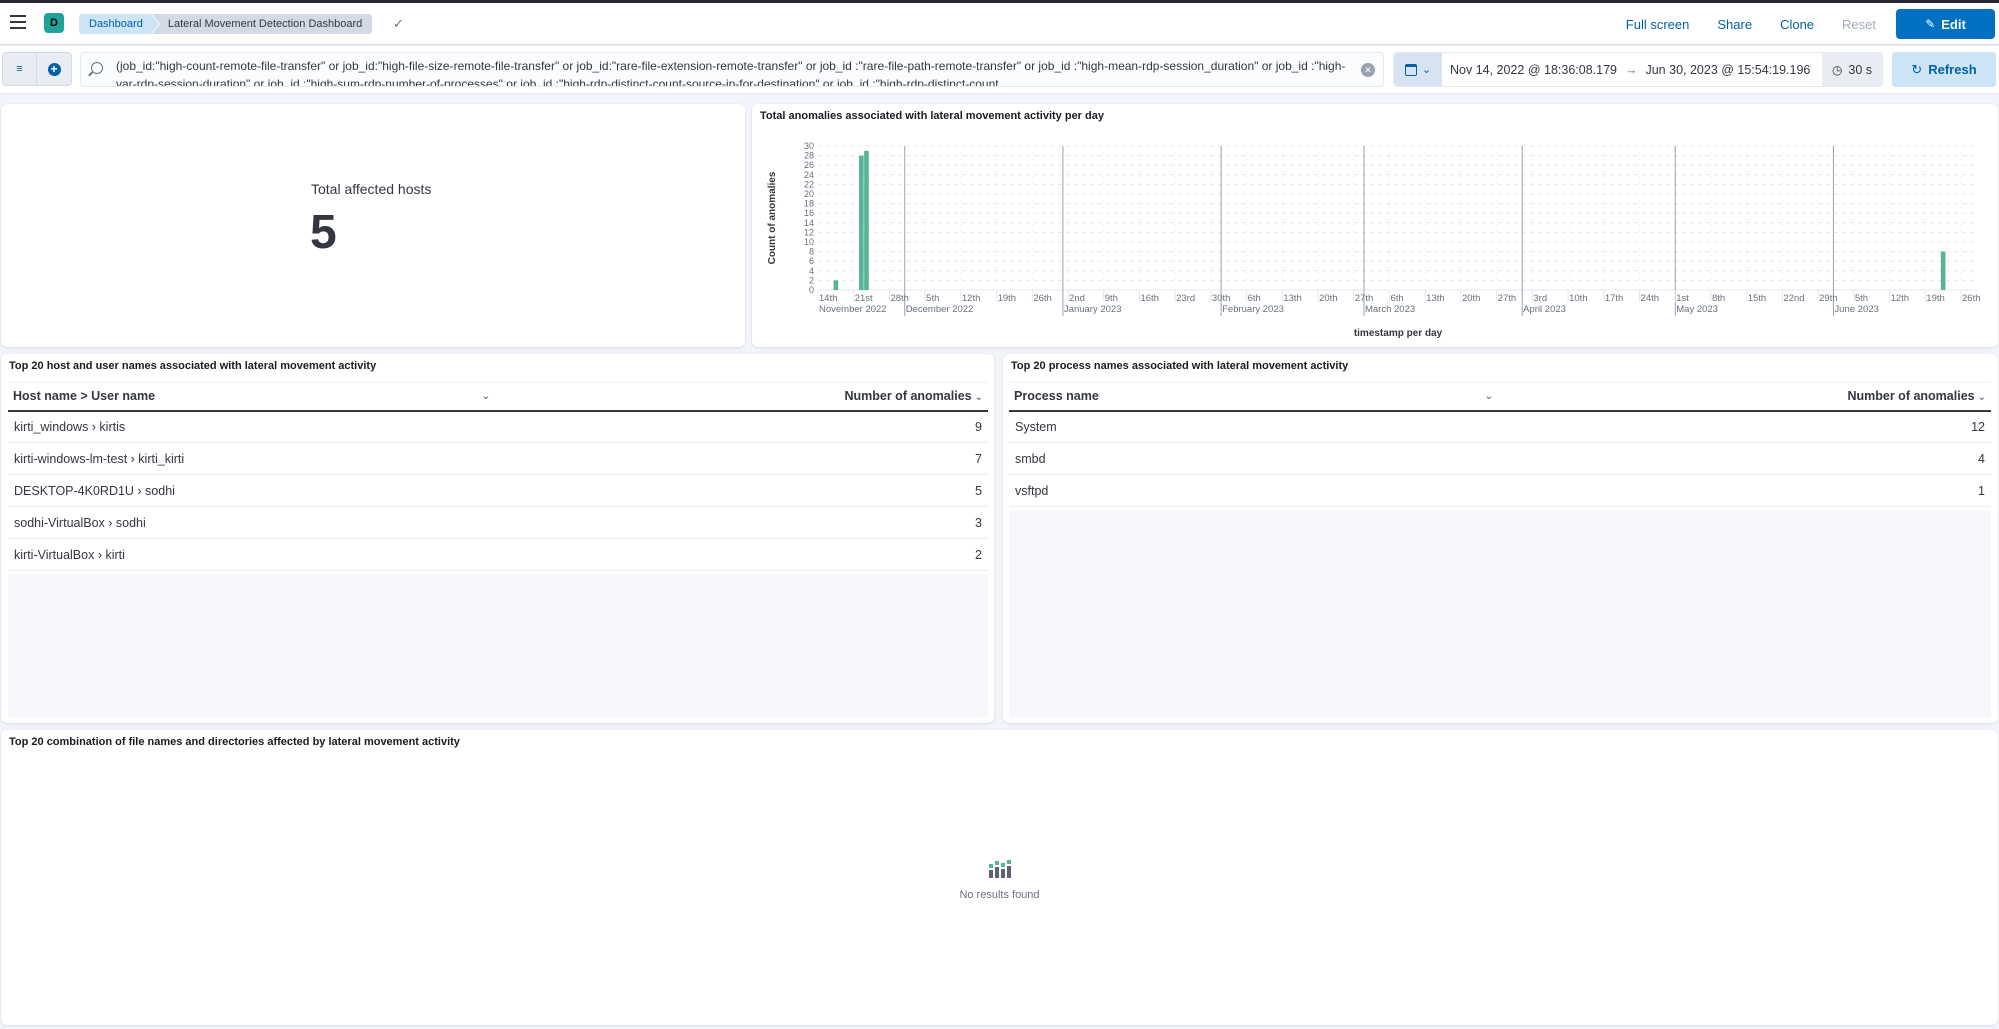 Image resolution: width=1999 pixels, height=1029 pixels. I want to click on breadcrumb-dashboard: Dashboard, so click(119, 24).